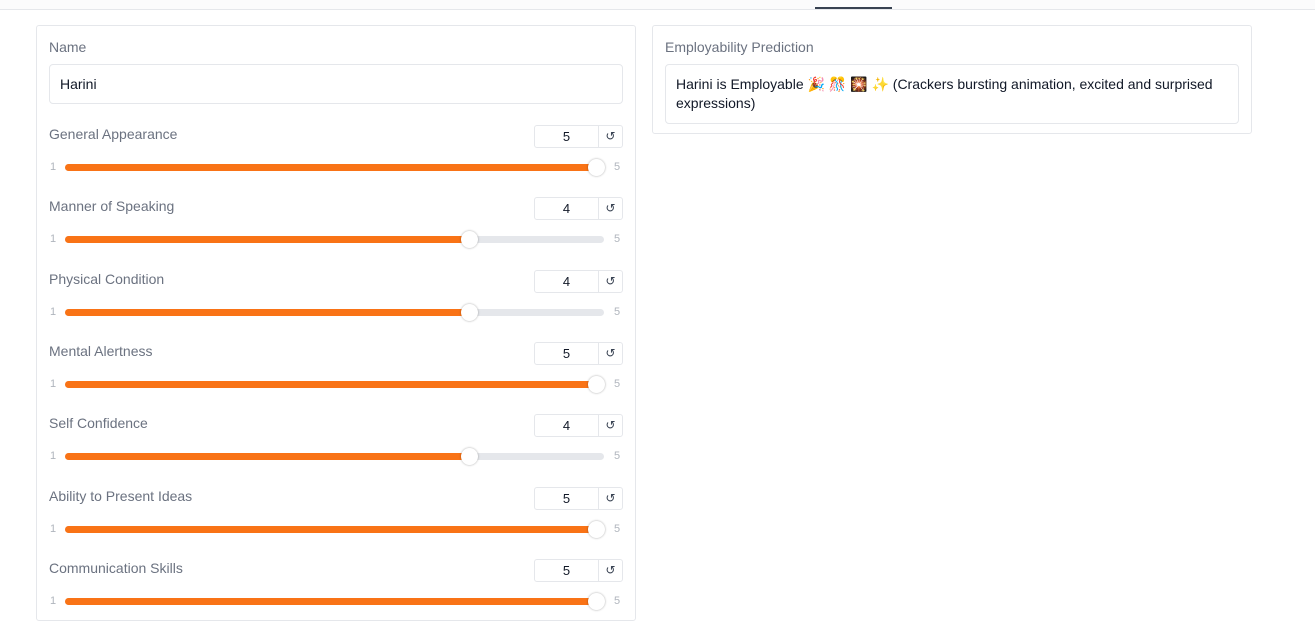 This screenshot has width=1315, height=631. I want to click on name-label: Name, so click(68, 47).